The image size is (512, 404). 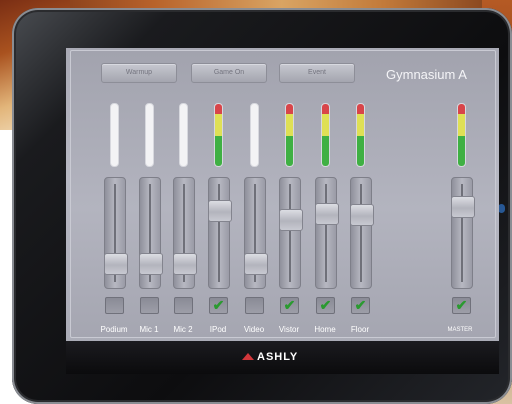 I want to click on channel-5-meter-green, so click(x=289, y=151).